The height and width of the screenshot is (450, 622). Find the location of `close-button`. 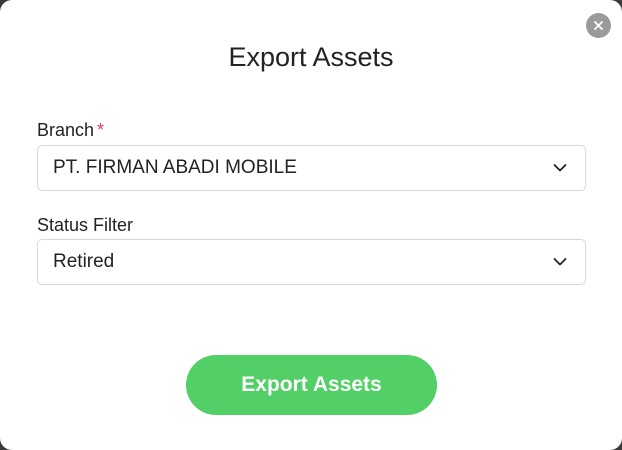

close-button is located at coordinates (598, 25).